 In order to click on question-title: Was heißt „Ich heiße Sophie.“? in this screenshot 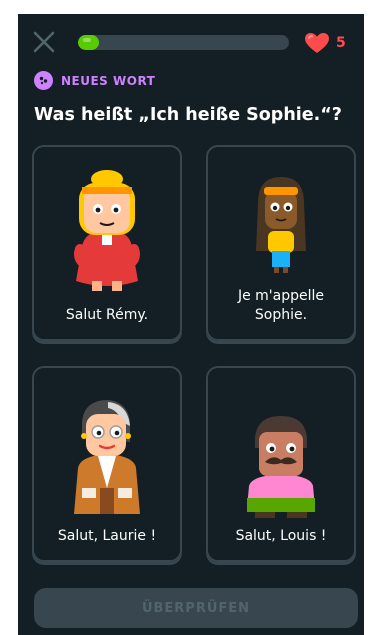, I will do `click(188, 115)`.